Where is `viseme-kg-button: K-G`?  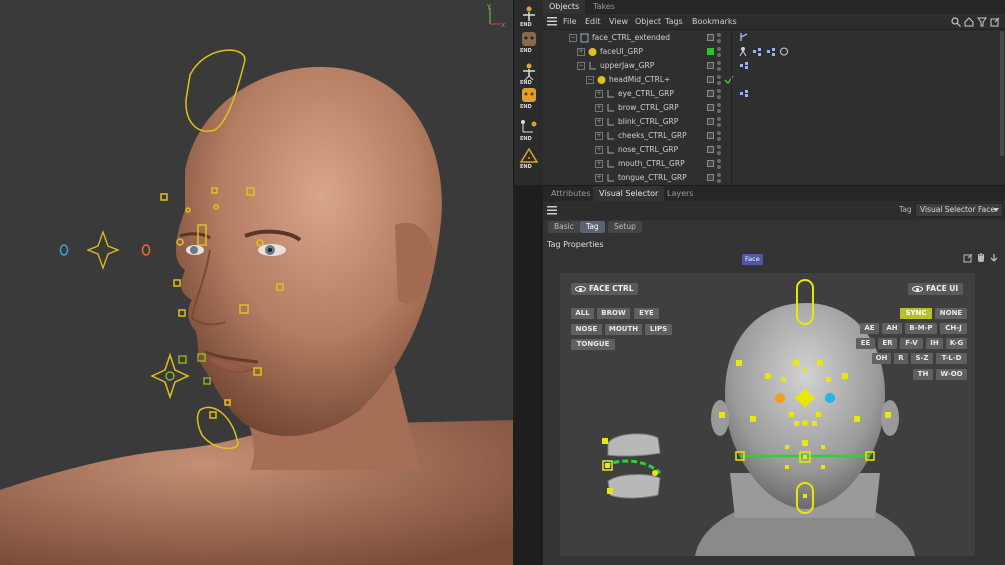
viseme-kg-button: K-G is located at coordinates (956, 343).